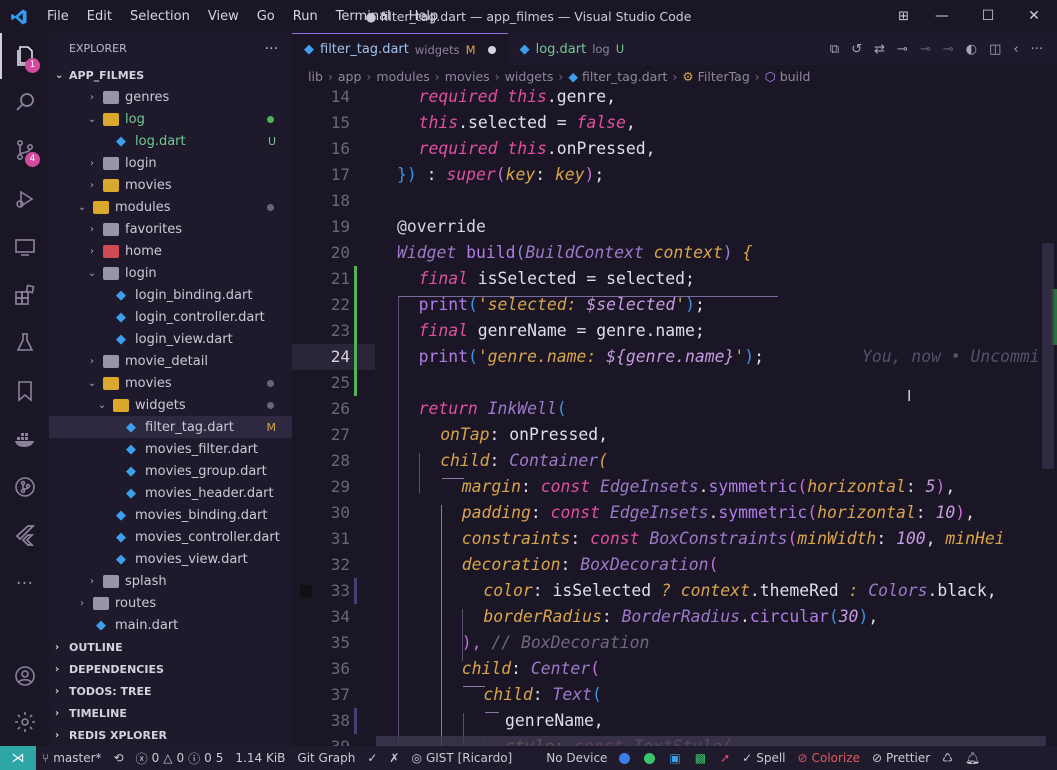 This screenshot has height=770, width=1057. What do you see at coordinates (266, 16) in the screenshot?
I see `menu-go: Go` at bounding box center [266, 16].